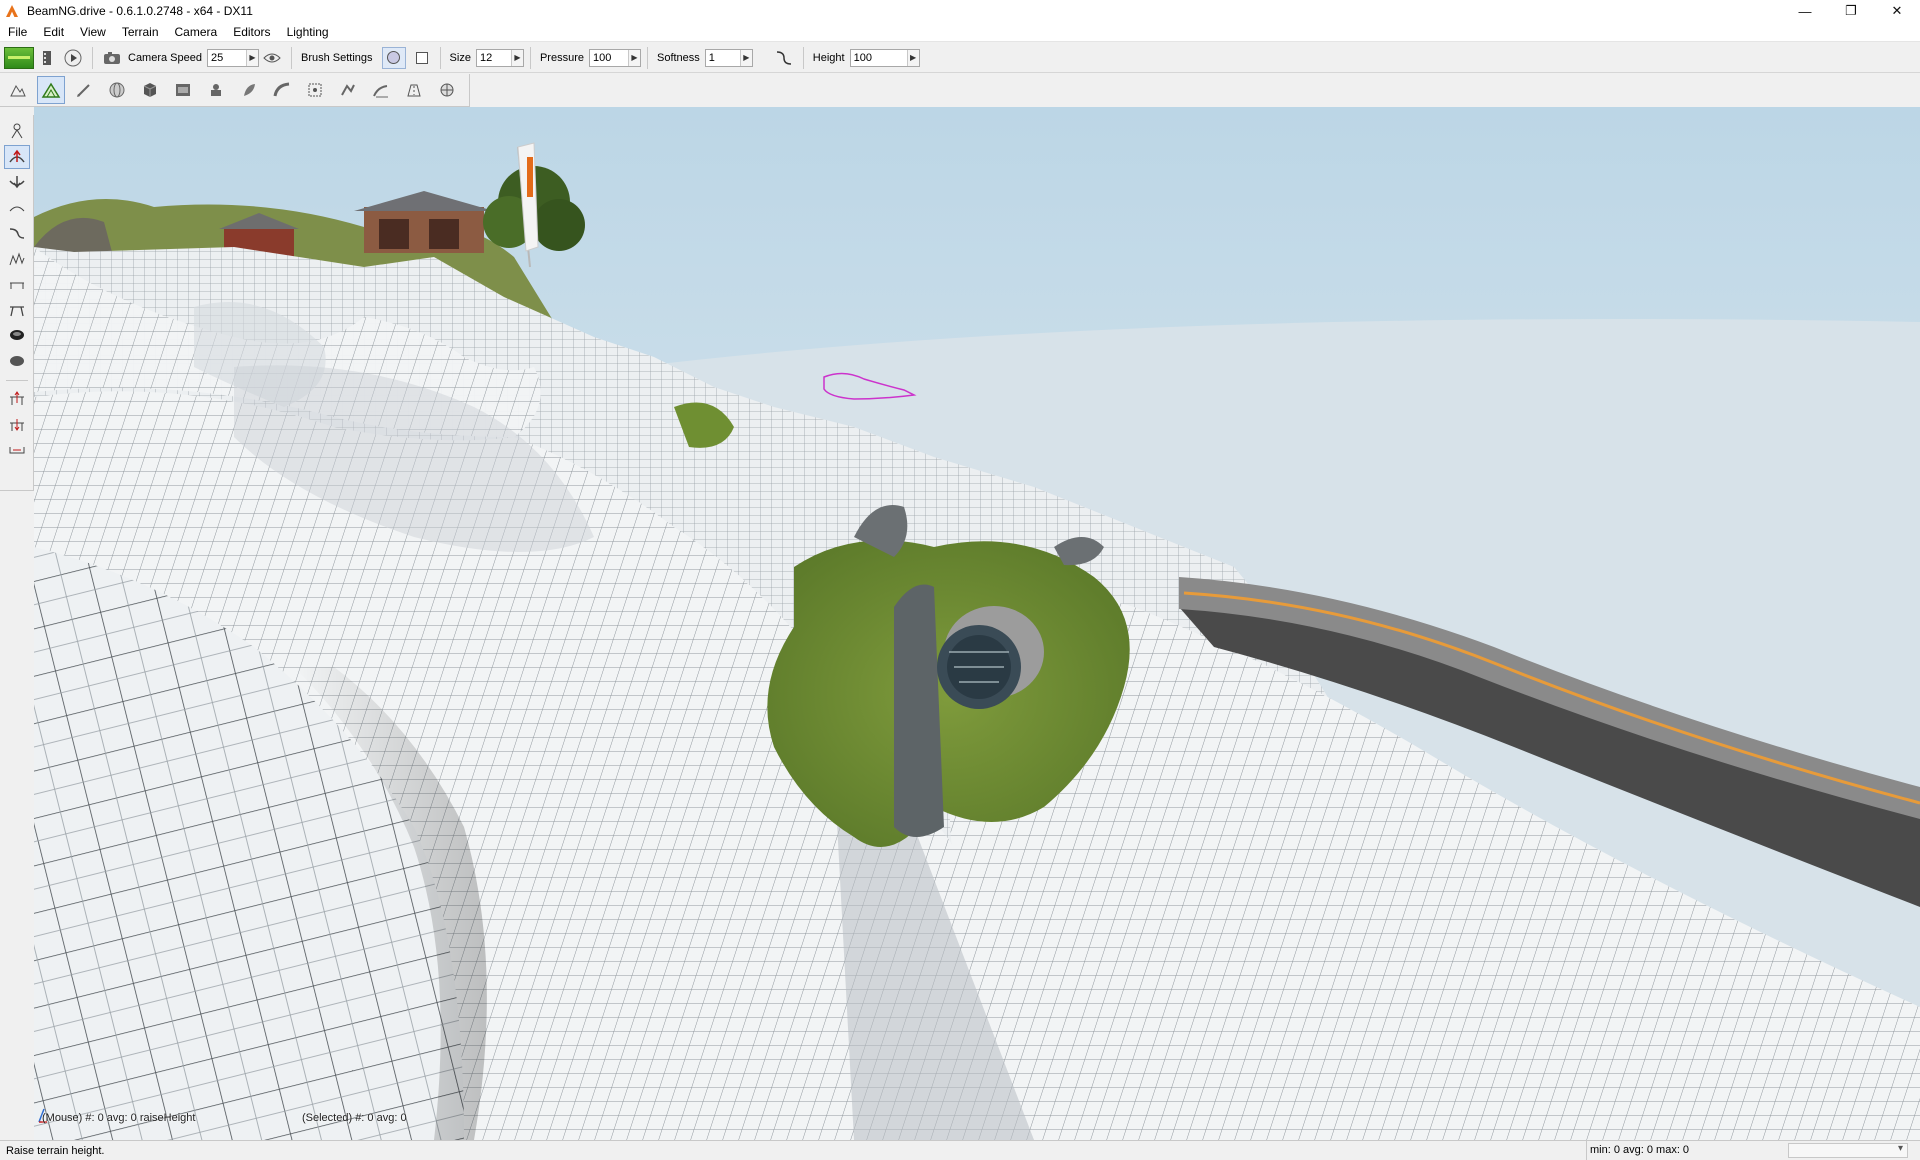  What do you see at coordinates (1805, 11) in the screenshot?
I see `minimize-button: —` at bounding box center [1805, 11].